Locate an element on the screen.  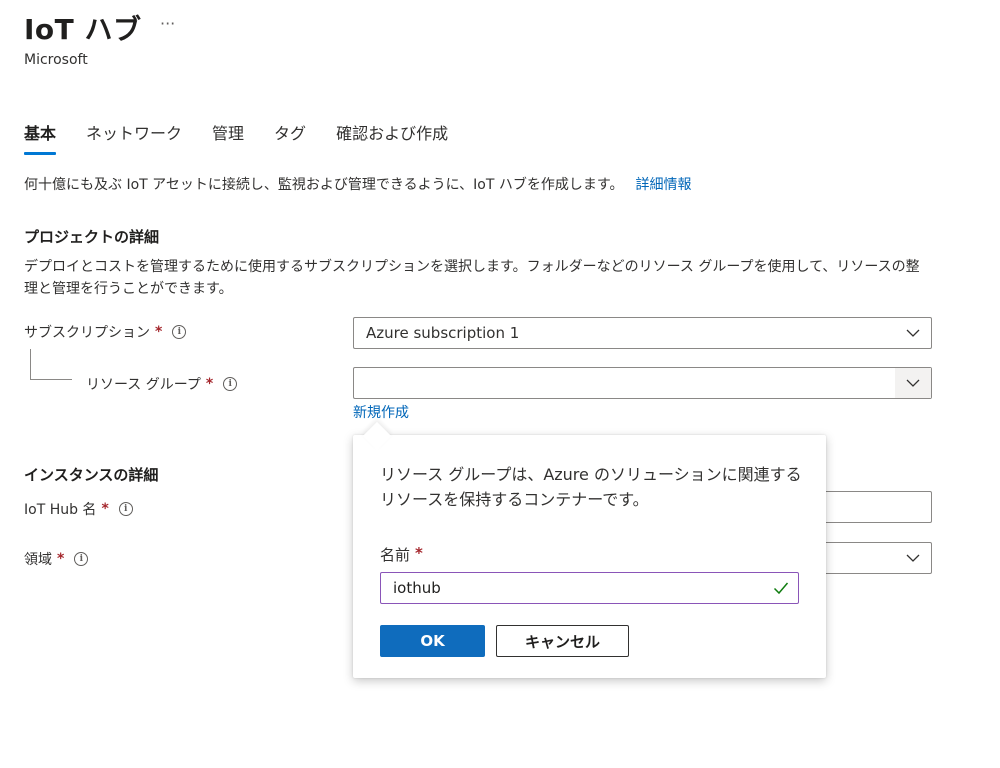
name-label-text: 名前 is located at coordinates (395, 555).